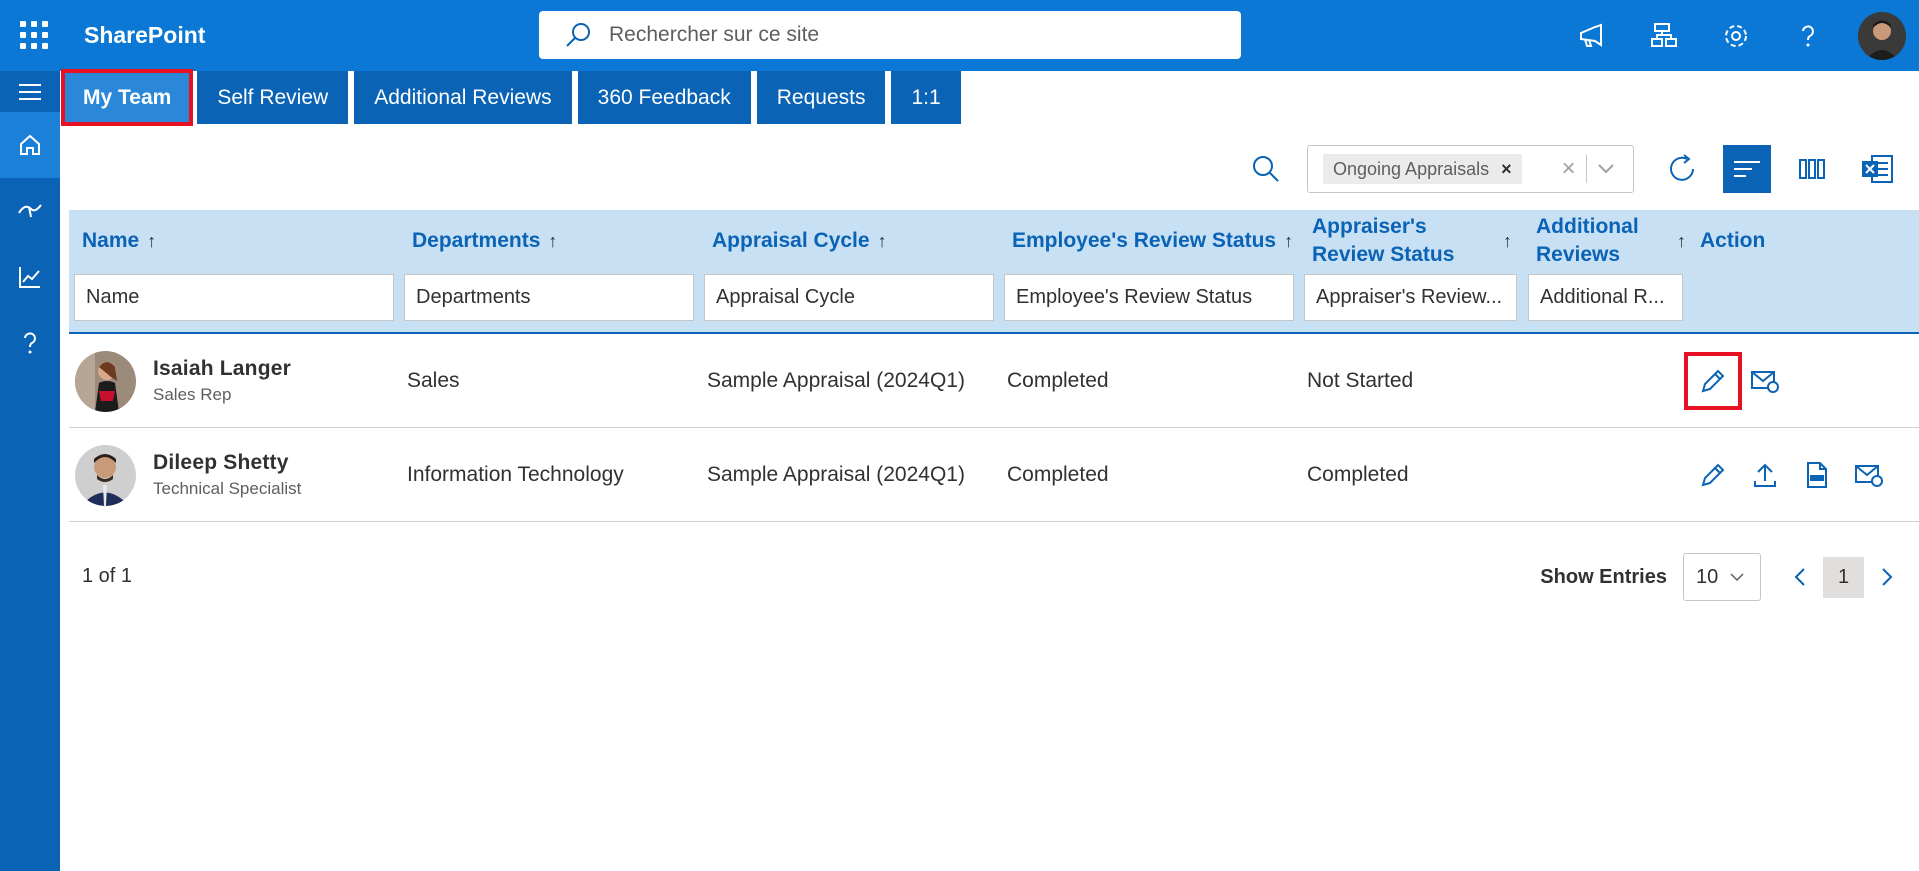  I want to click on employee-cell: Dileep Shetty Technical Specialist, so click(188, 475).